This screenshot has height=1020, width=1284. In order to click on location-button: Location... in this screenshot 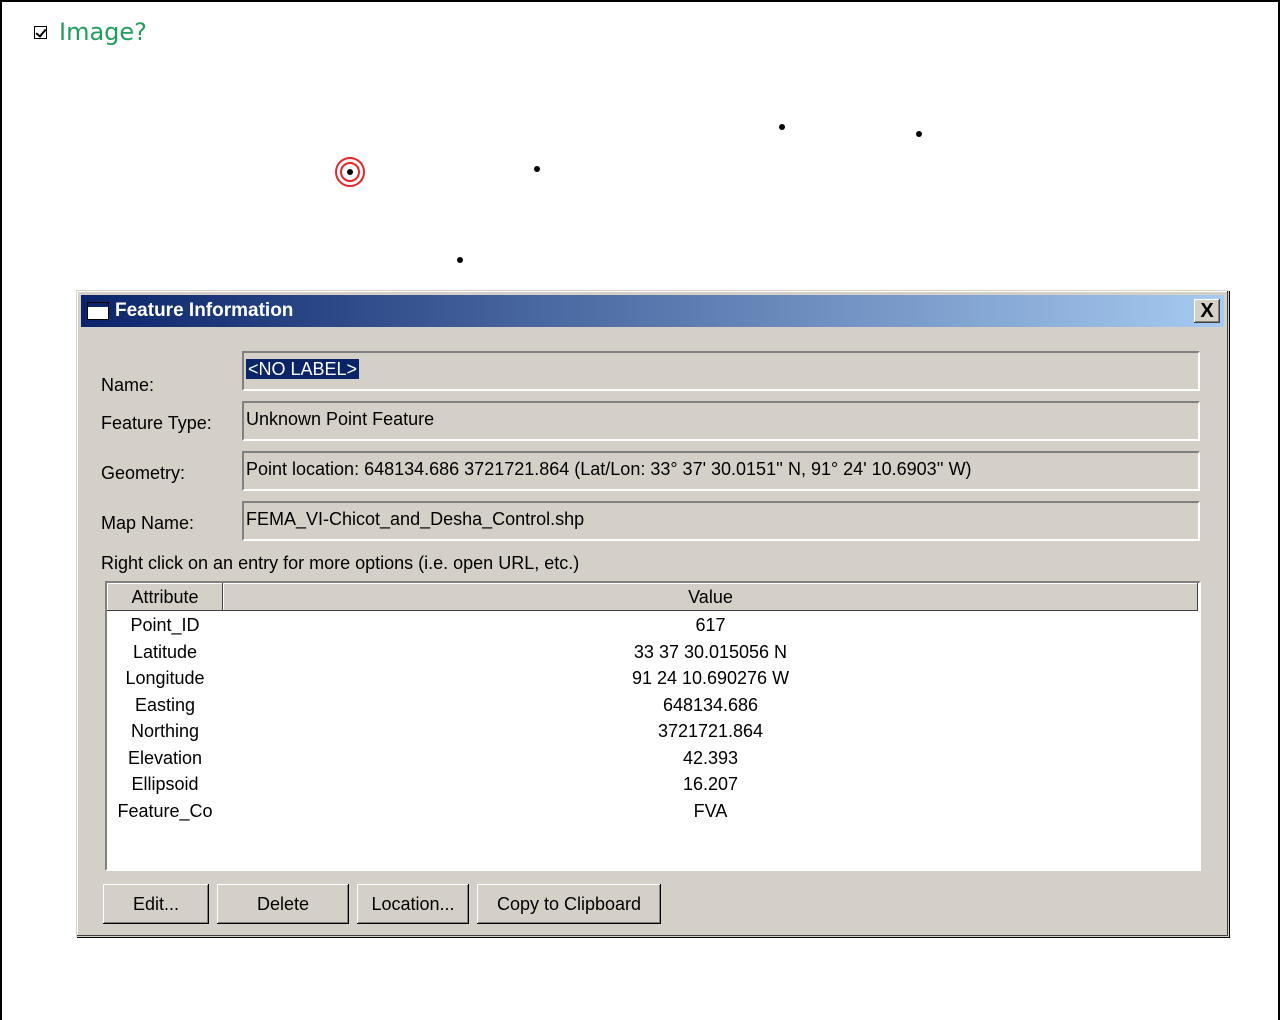, I will do `click(413, 904)`.